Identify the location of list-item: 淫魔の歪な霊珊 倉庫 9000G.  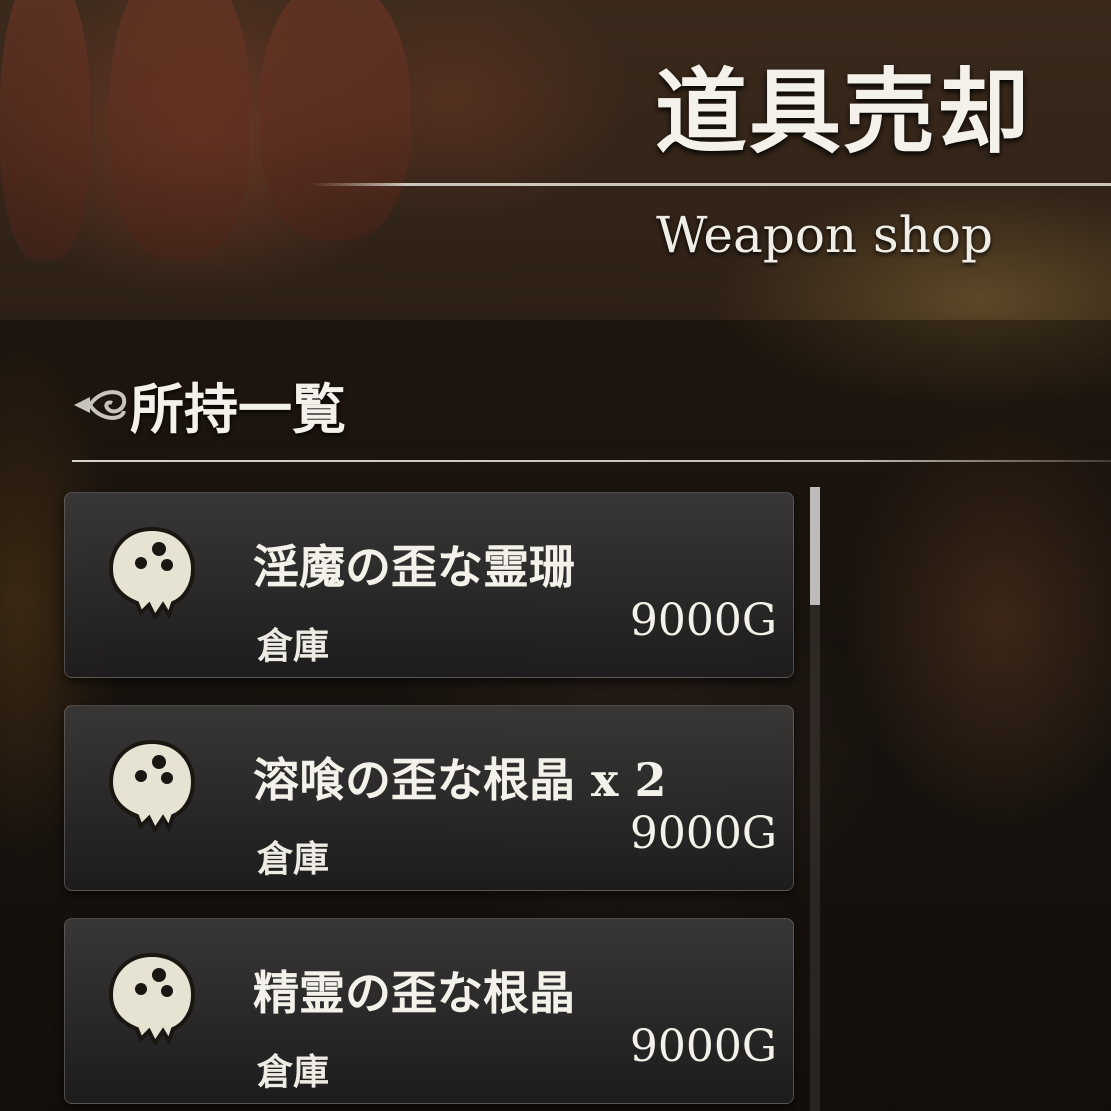
(429, 585).